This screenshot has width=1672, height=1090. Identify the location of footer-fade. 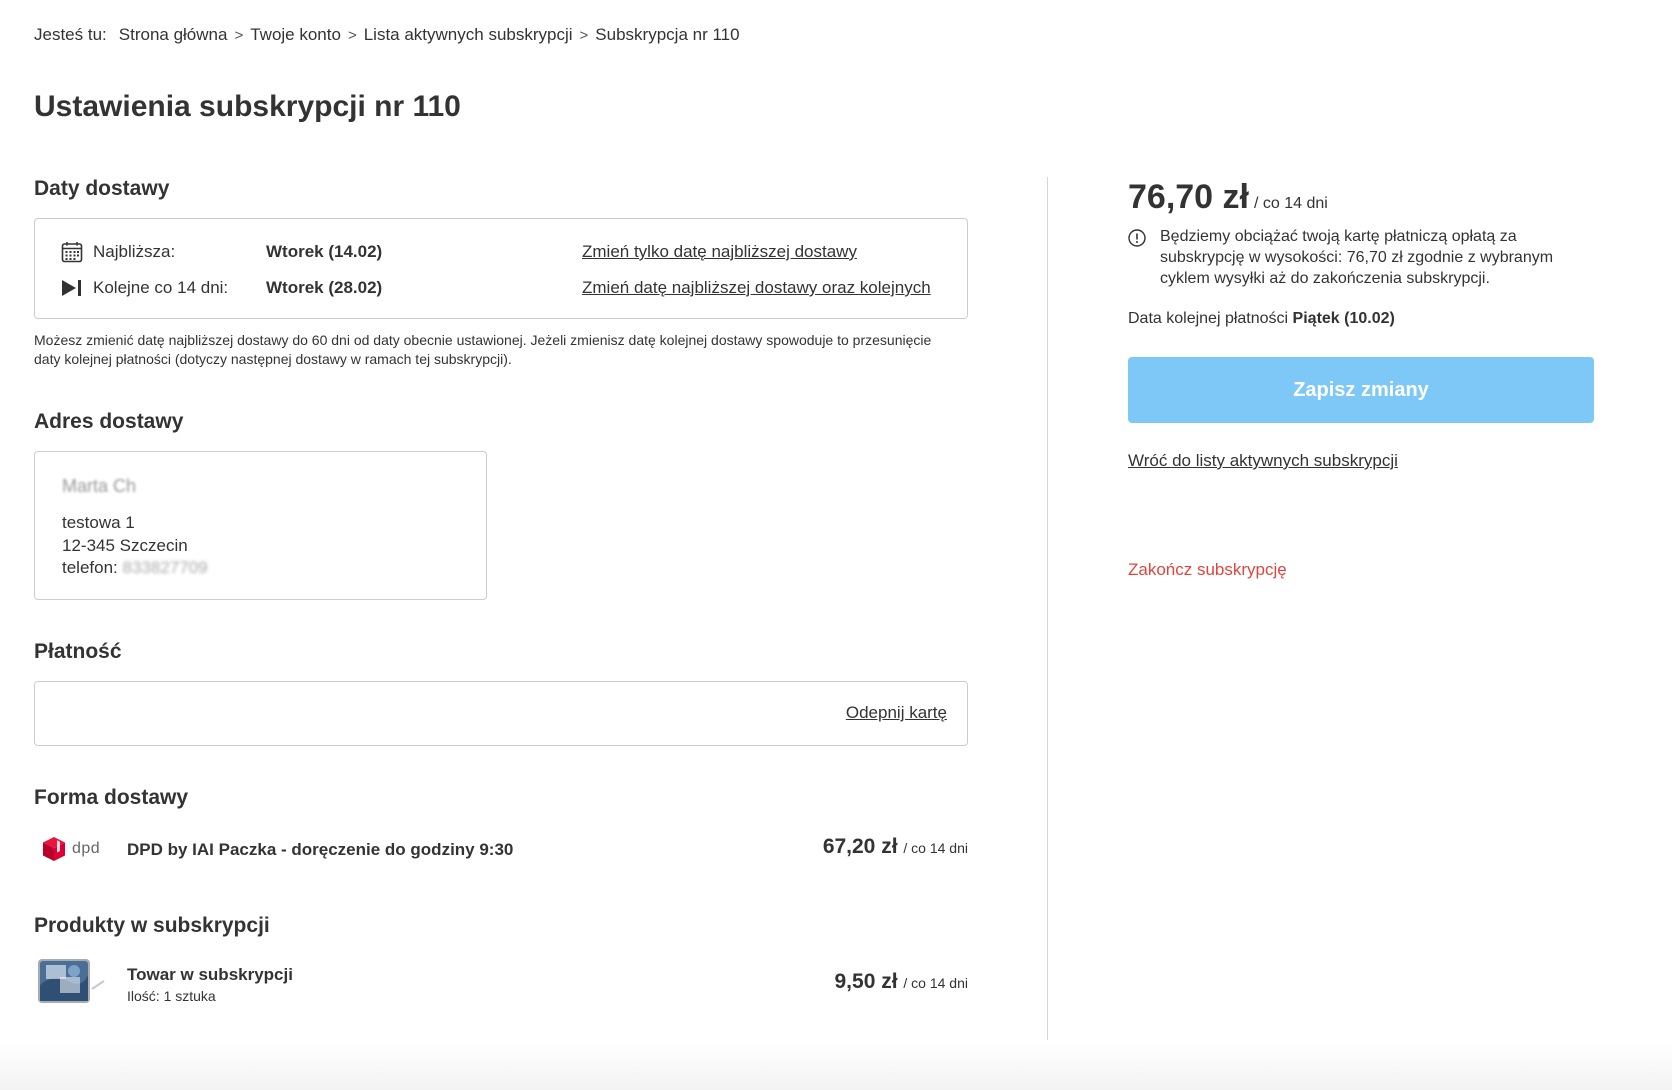
(836, 1065).